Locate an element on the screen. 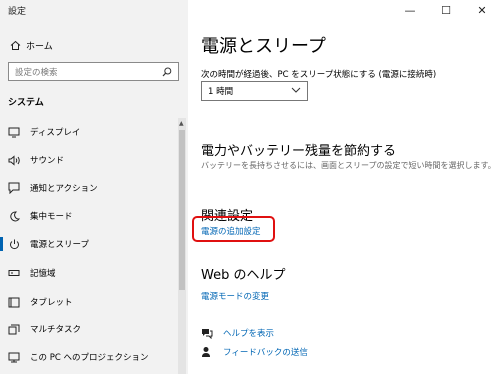 This screenshot has height=374, width=500. home-link: ホーム is located at coordinates (30, 45).